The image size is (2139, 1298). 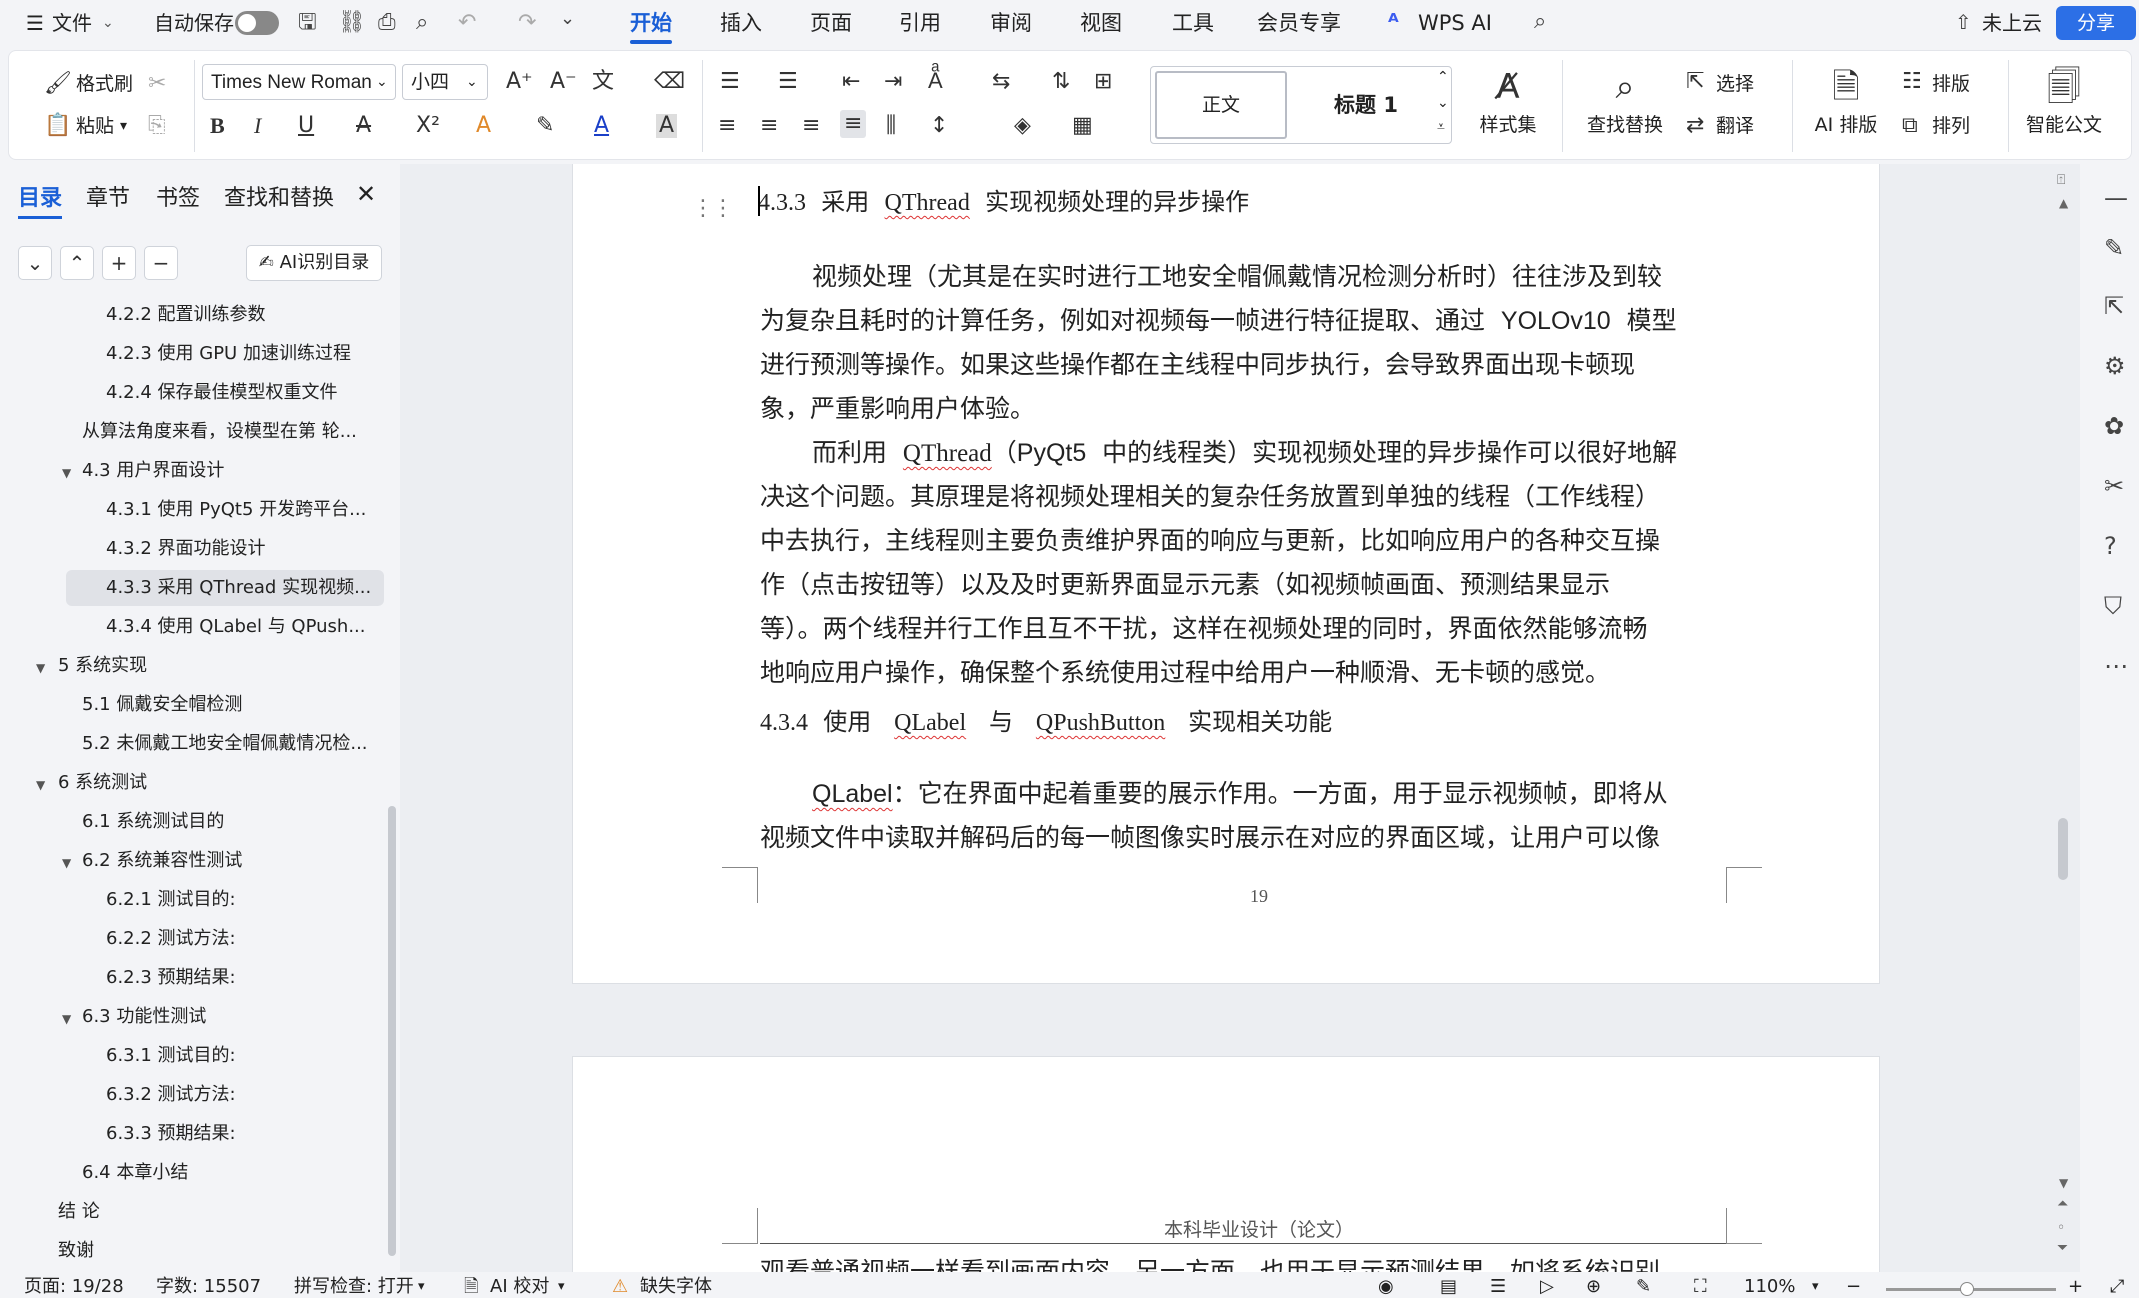 What do you see at coordinates (2117, 1287) in the screenshot?
I see `fullscreen-icon: ⤢` at bounding box center [2117, 1287].